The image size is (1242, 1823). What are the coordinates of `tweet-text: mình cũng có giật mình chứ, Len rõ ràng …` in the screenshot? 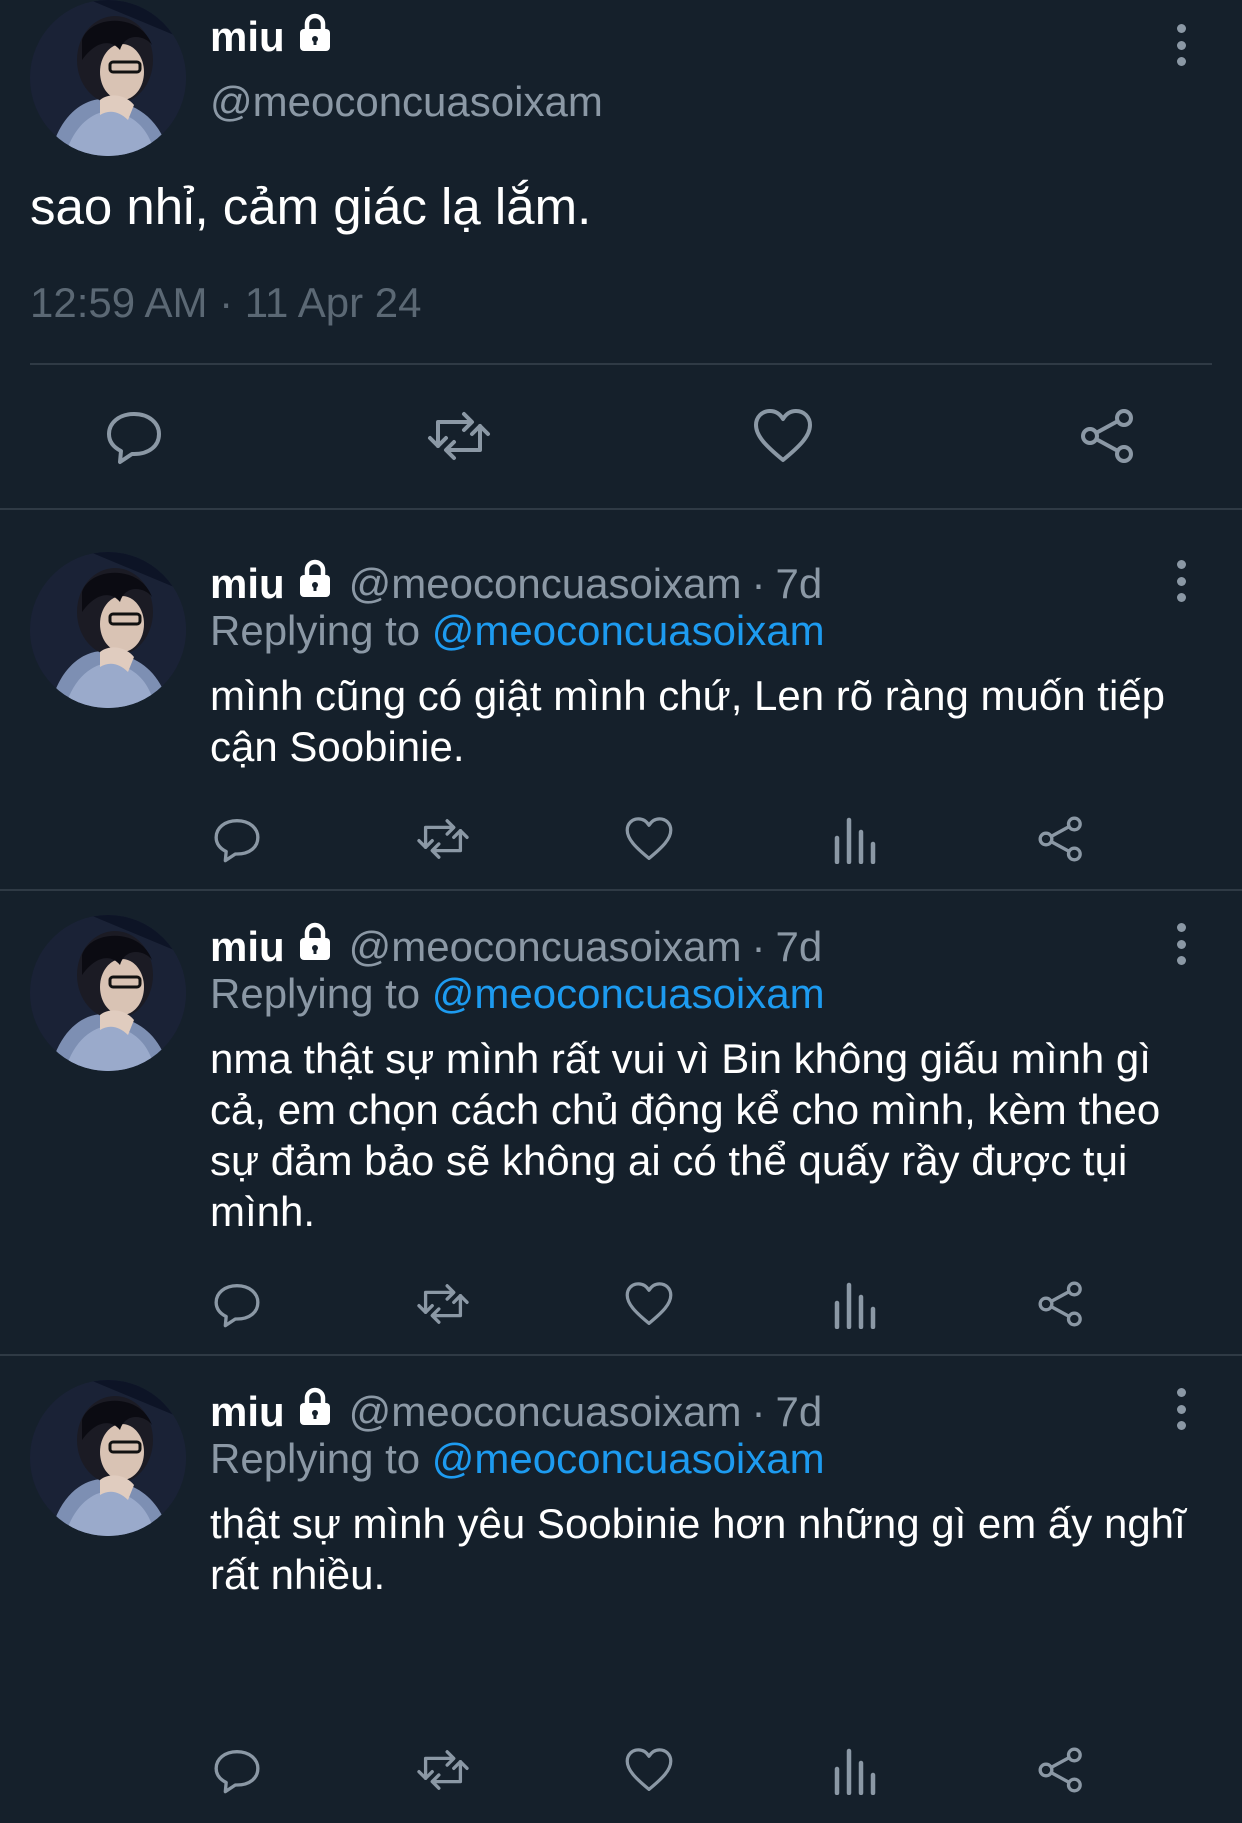 It's located at (687, 721).